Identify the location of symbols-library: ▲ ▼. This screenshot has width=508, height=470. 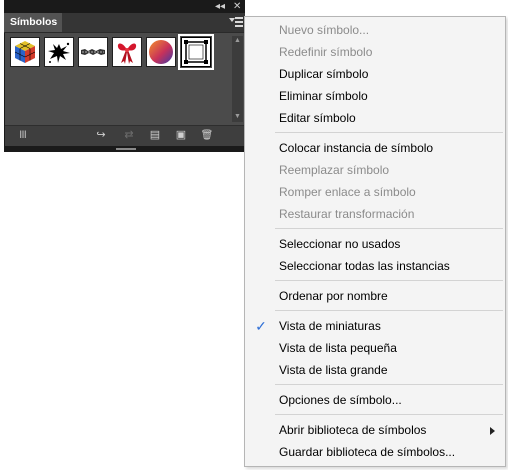
(124, 79).